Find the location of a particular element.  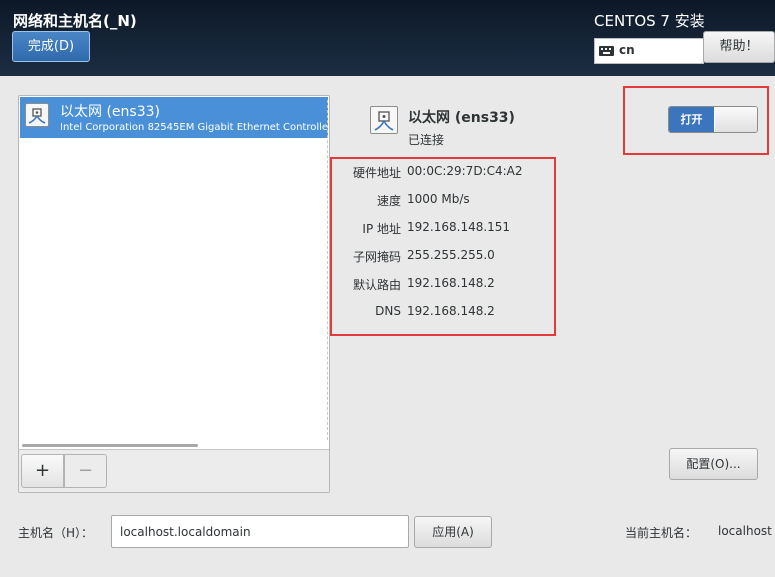

detail-label: IP 地址 is located at coordinates (381, 229).